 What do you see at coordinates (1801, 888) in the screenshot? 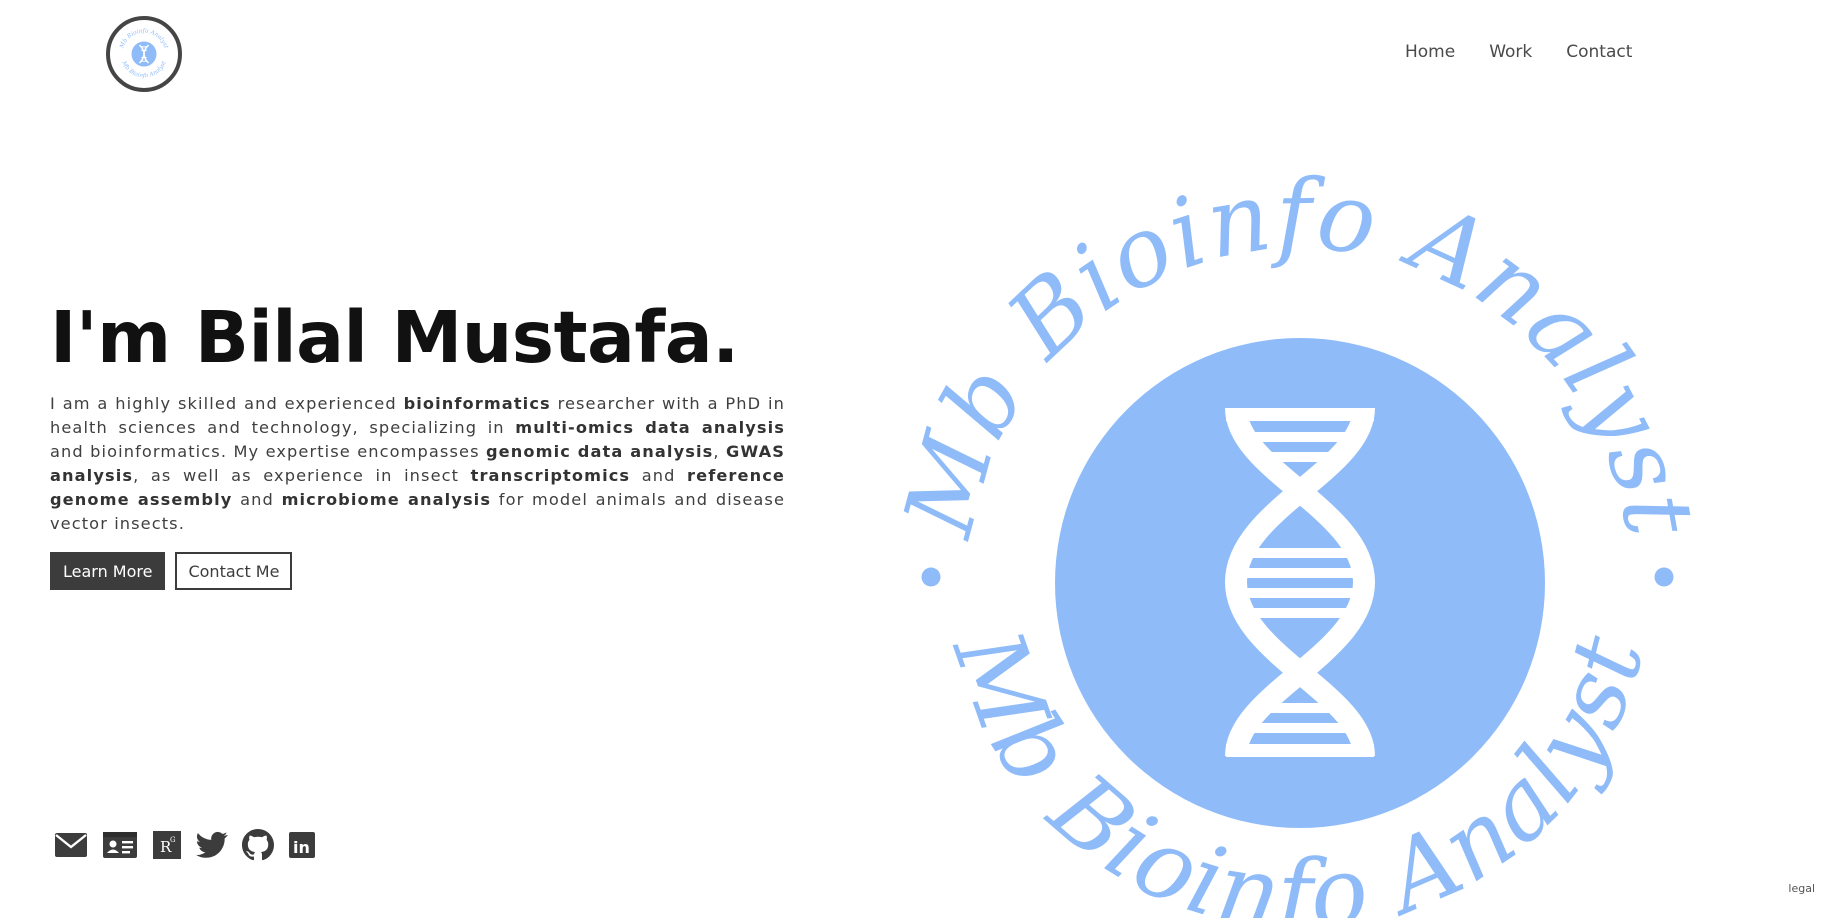
I see `legal-link: legal` at bounding box center [1801, 888].